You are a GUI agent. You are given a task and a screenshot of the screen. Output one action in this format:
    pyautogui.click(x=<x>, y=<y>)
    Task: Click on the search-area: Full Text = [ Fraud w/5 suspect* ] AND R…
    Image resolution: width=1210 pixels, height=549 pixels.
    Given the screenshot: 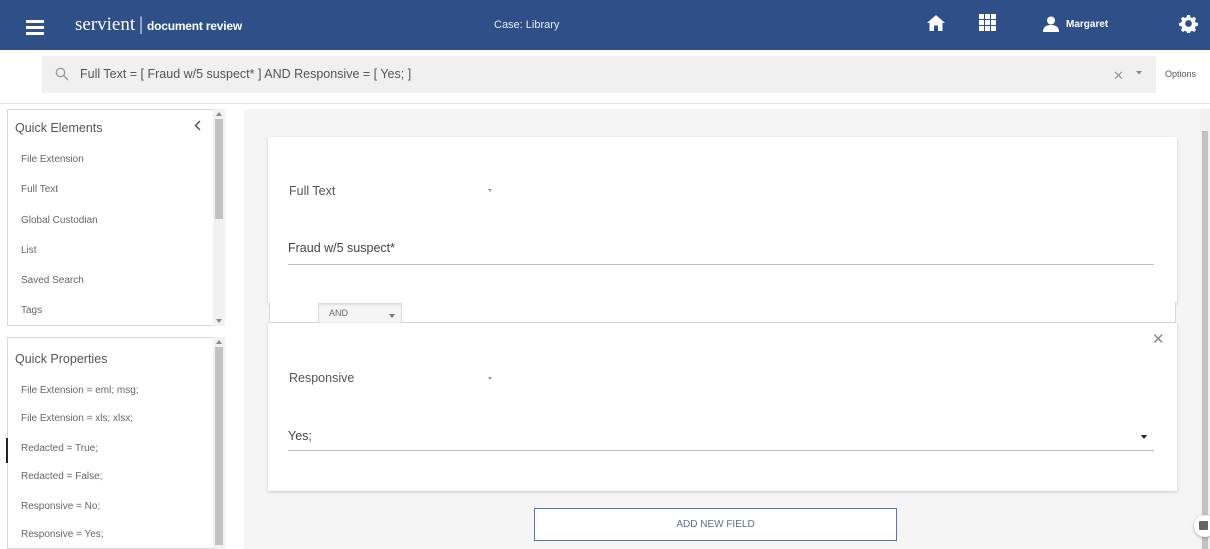 What is the action you would take?
    pyautogui.click(x=605, y=76)
    